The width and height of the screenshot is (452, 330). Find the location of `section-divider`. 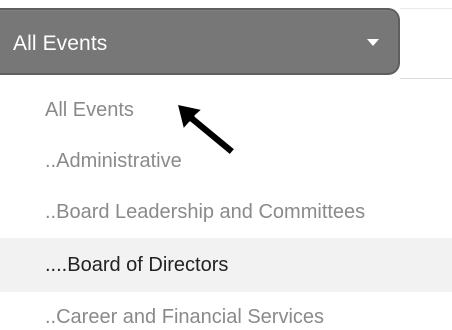

section-divider is located at coordinates (426, 78).